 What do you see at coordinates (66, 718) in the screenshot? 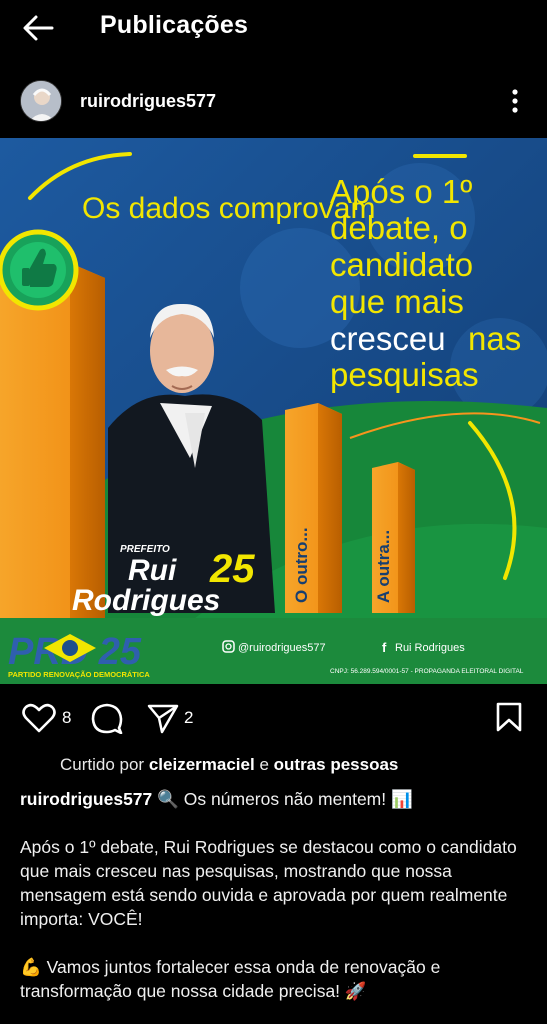
I see `likes-count: 8` at bounding box center [66, 718].